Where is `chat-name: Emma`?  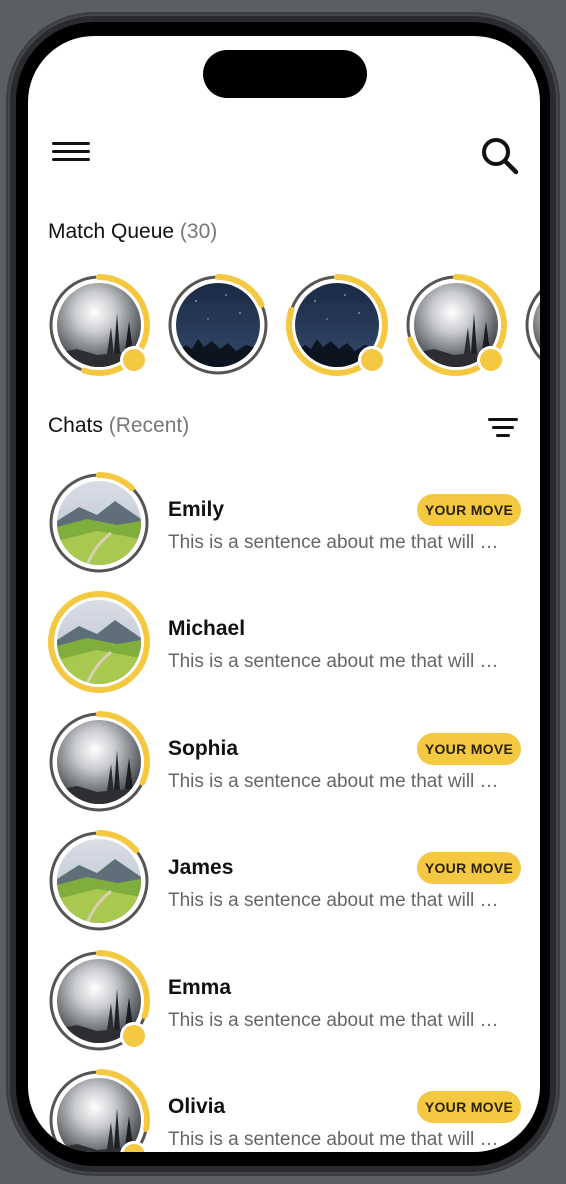 chat-name: Emma is located at coordinates (200, 987).